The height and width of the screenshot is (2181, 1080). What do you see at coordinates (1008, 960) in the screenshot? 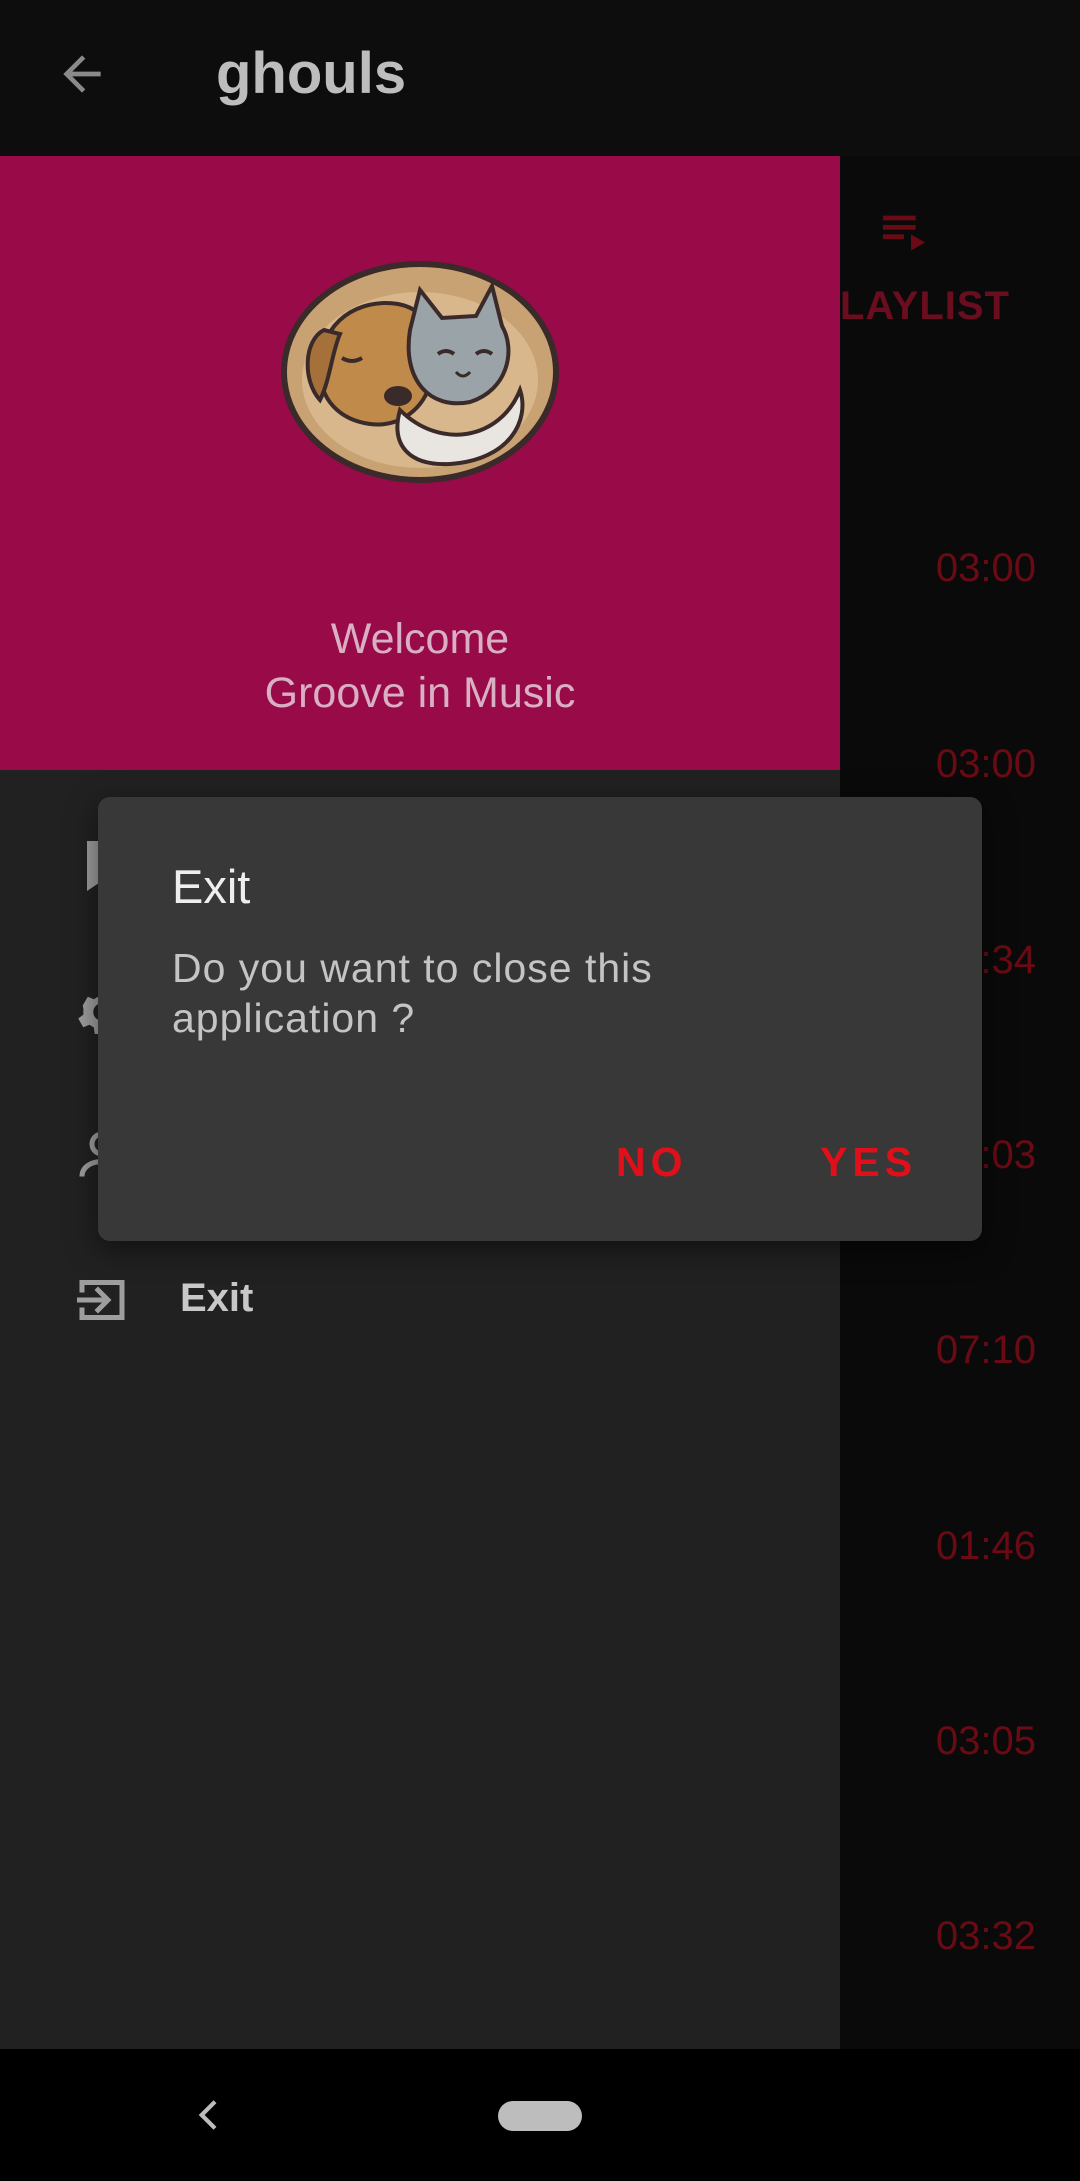
I see `track-duration: :34` at bounding box center [1008, 960].